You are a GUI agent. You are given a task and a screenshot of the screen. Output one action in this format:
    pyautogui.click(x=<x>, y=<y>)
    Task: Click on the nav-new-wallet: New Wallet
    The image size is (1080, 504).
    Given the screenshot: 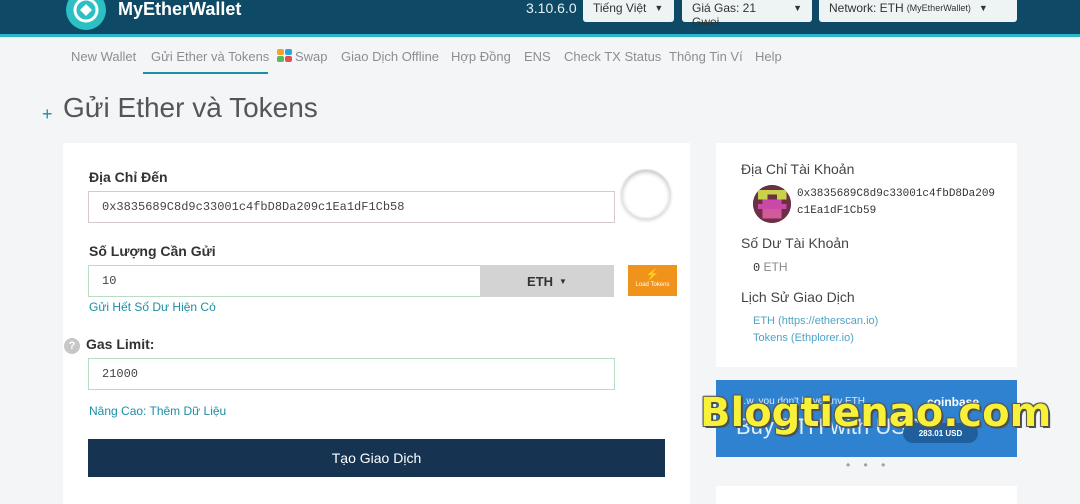 What is the action you would take?
    pyautogui.click(x=103, y=56)
    